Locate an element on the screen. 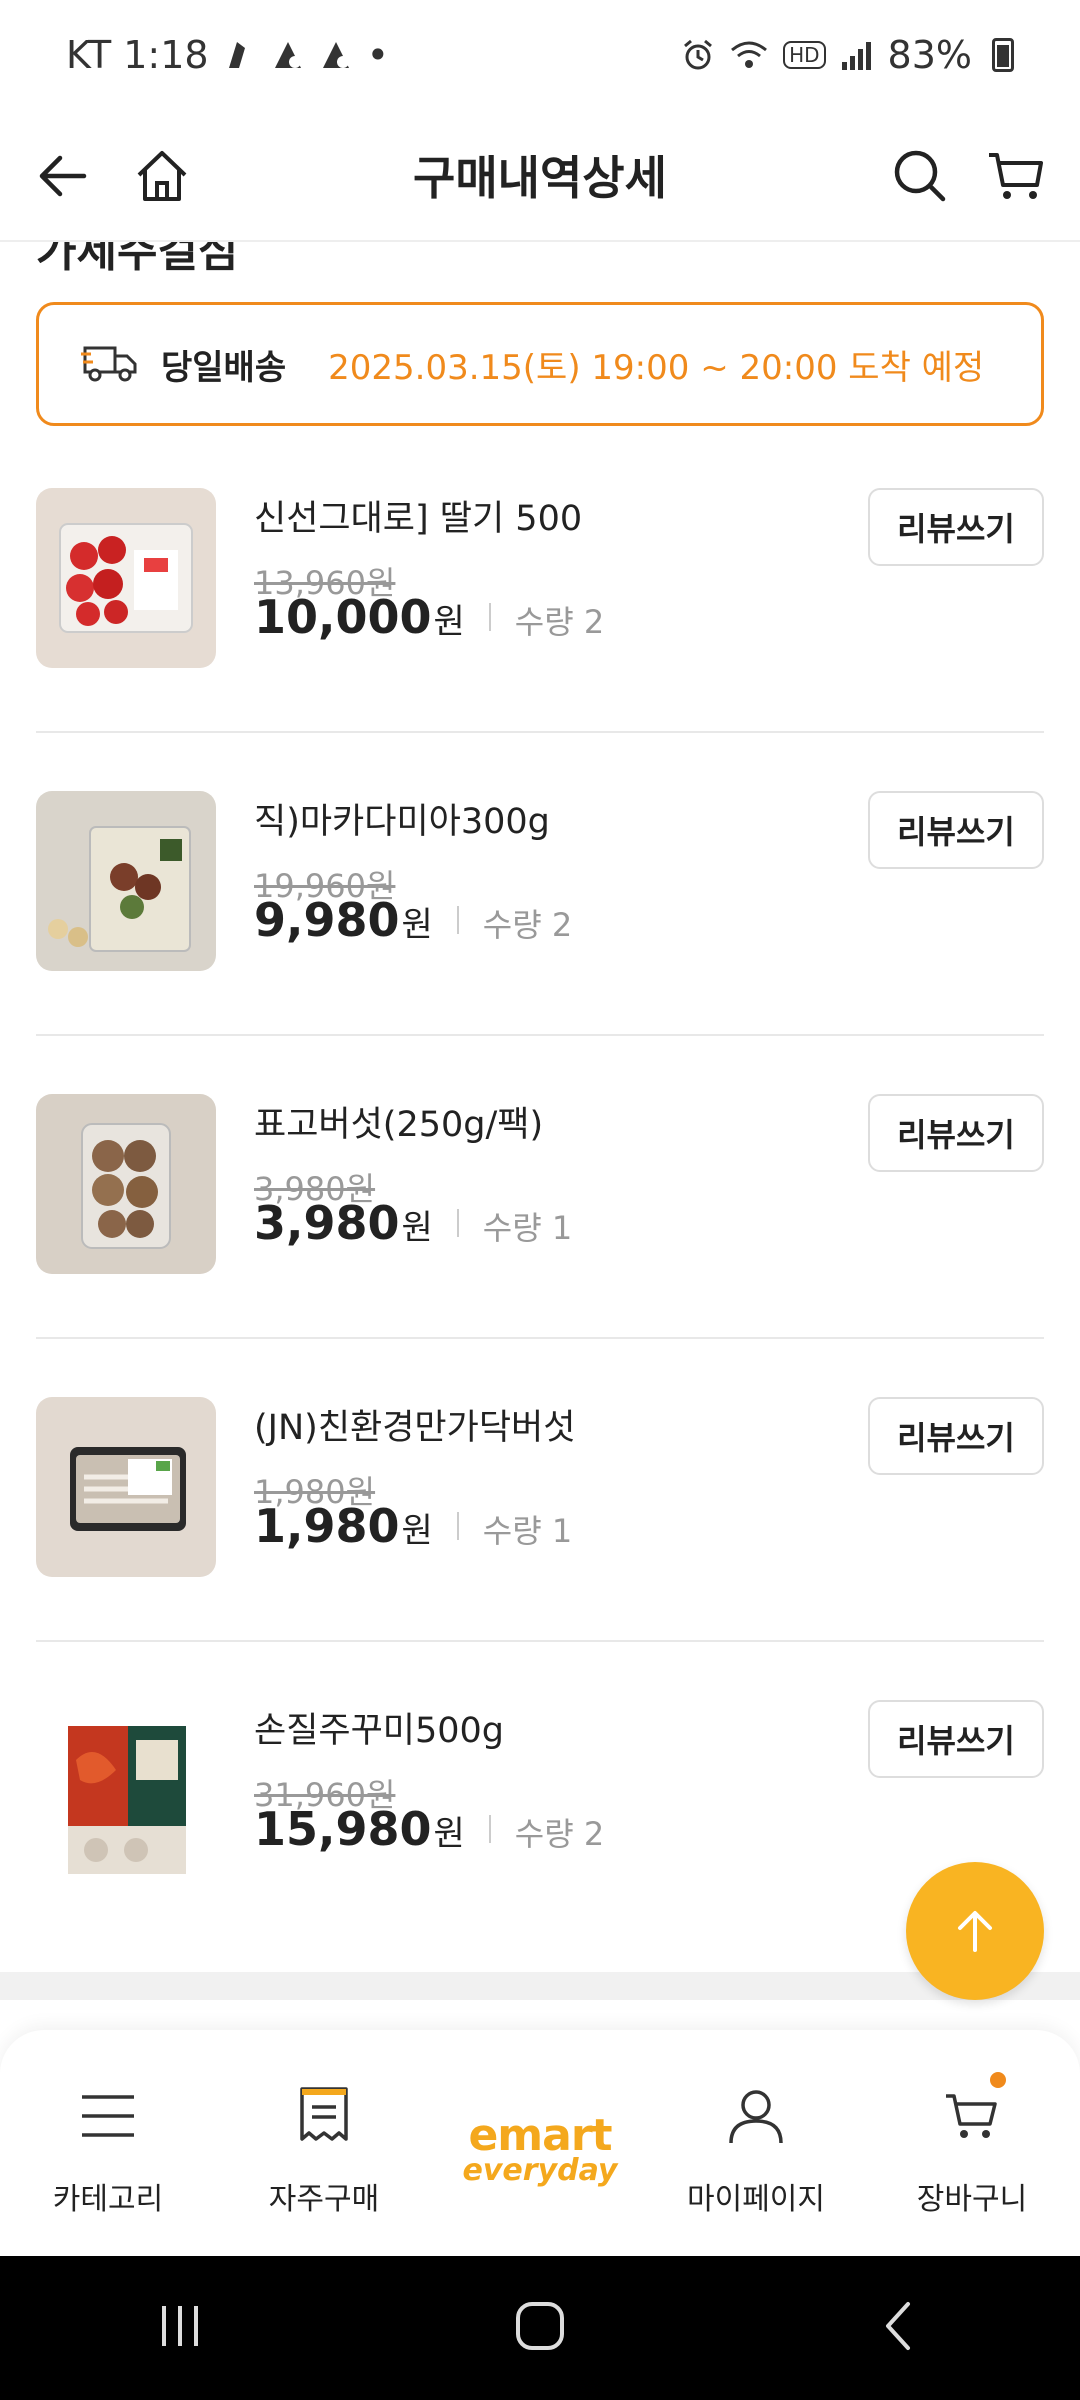  price-row: 1,980 원 수량 1 is located at coordinates (413, 1526).